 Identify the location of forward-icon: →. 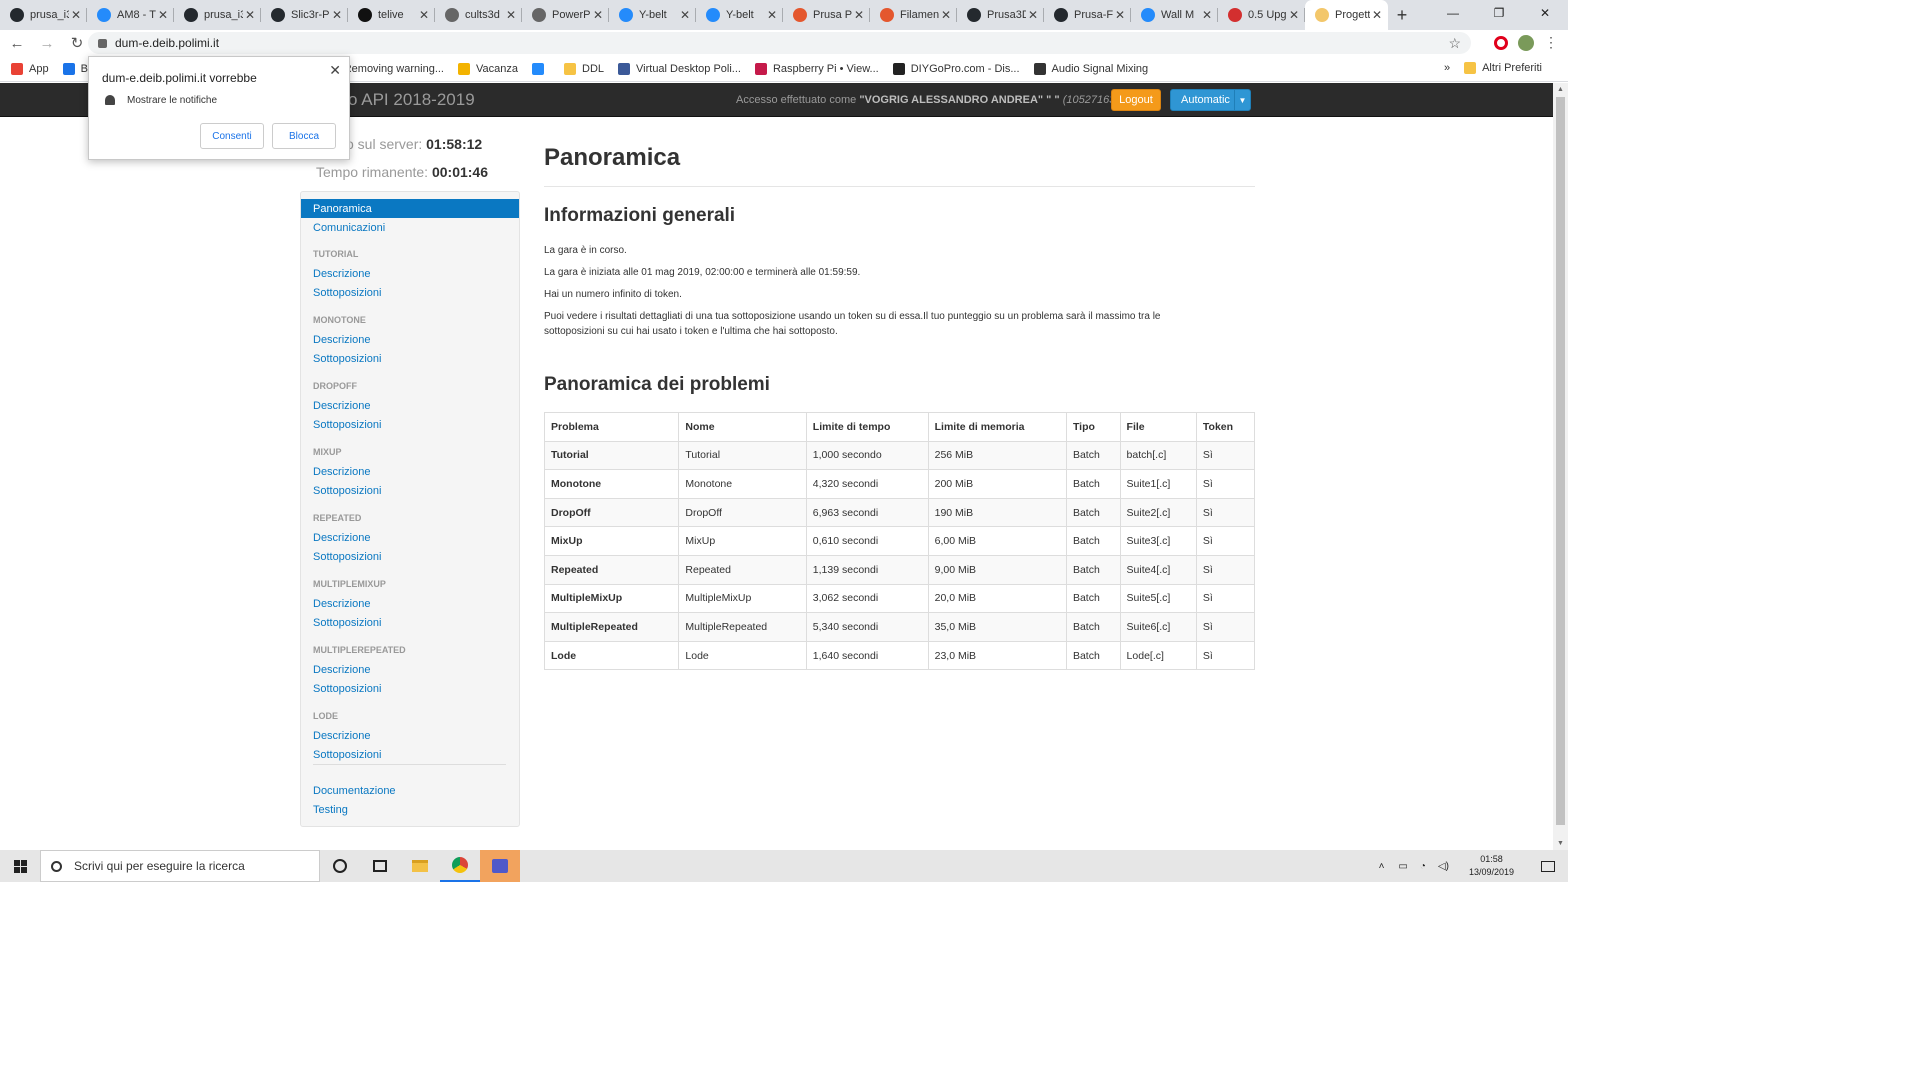
(47, 43).